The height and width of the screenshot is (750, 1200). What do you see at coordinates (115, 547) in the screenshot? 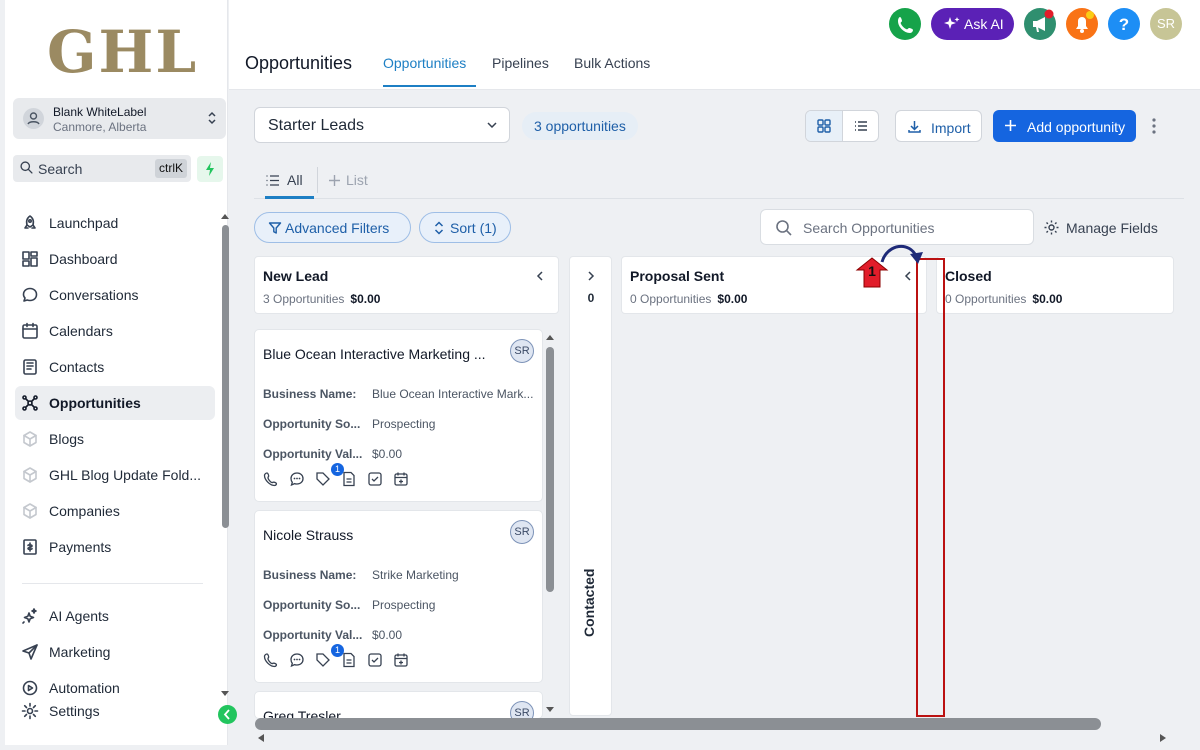
I see `sidebar-item-payments: Payments` at bounding box center [115, 547].